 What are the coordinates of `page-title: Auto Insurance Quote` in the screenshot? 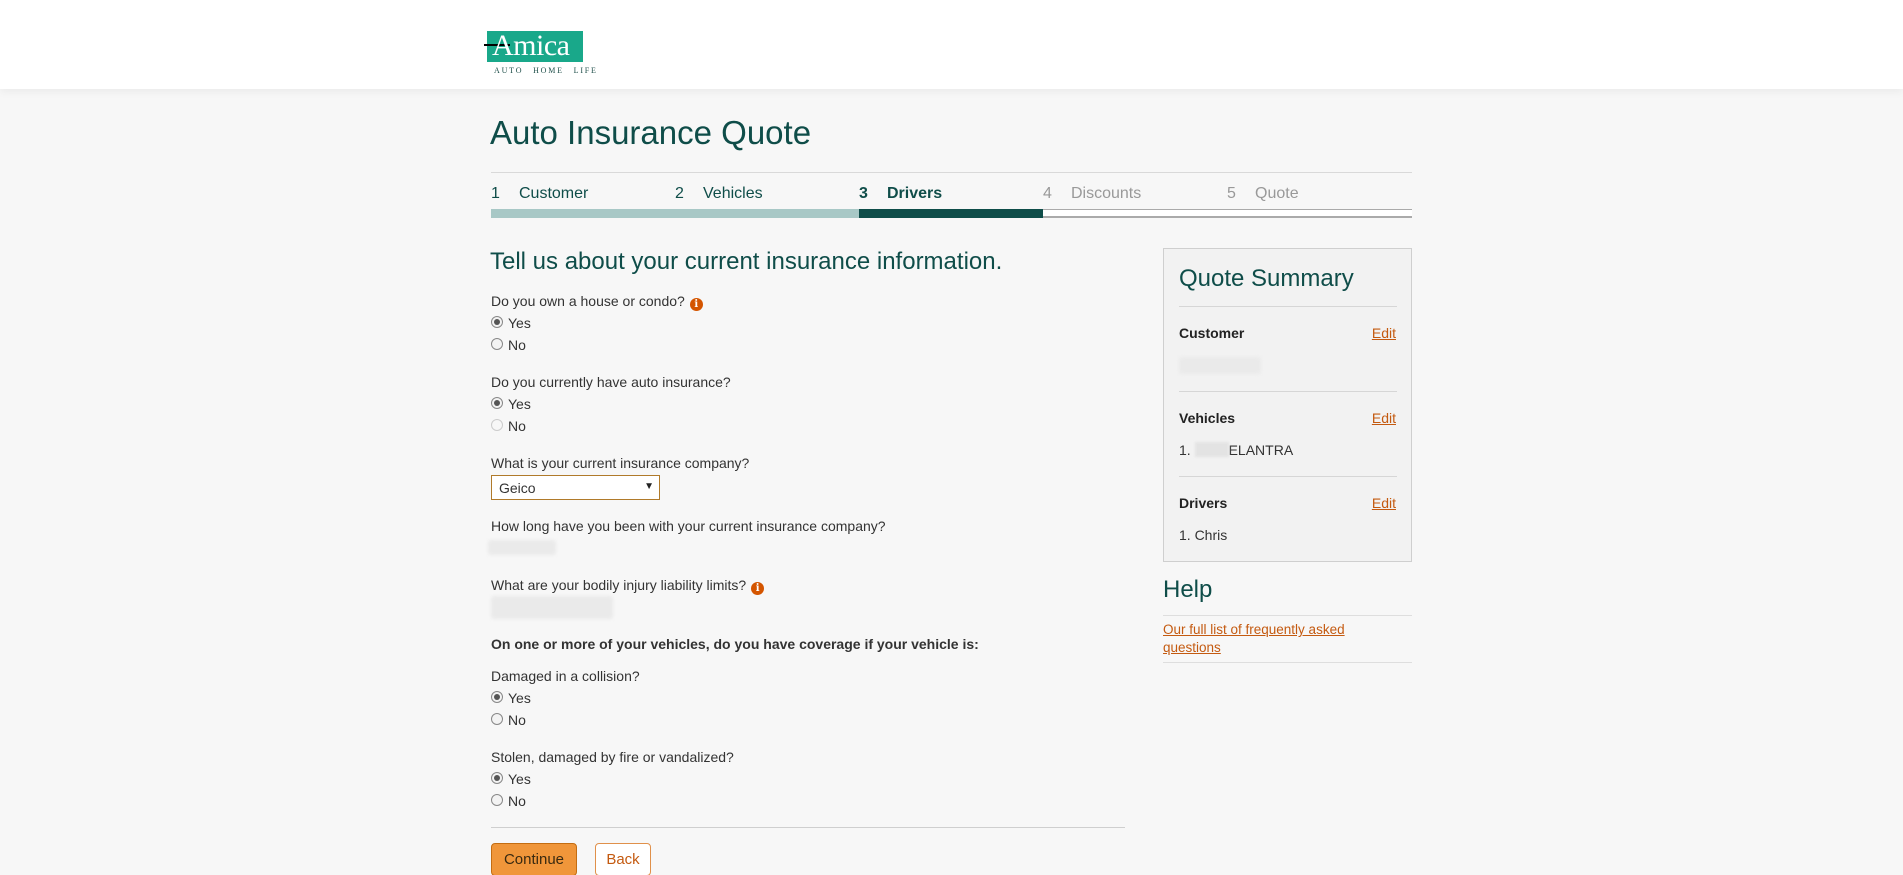 It's located at (651, 132).